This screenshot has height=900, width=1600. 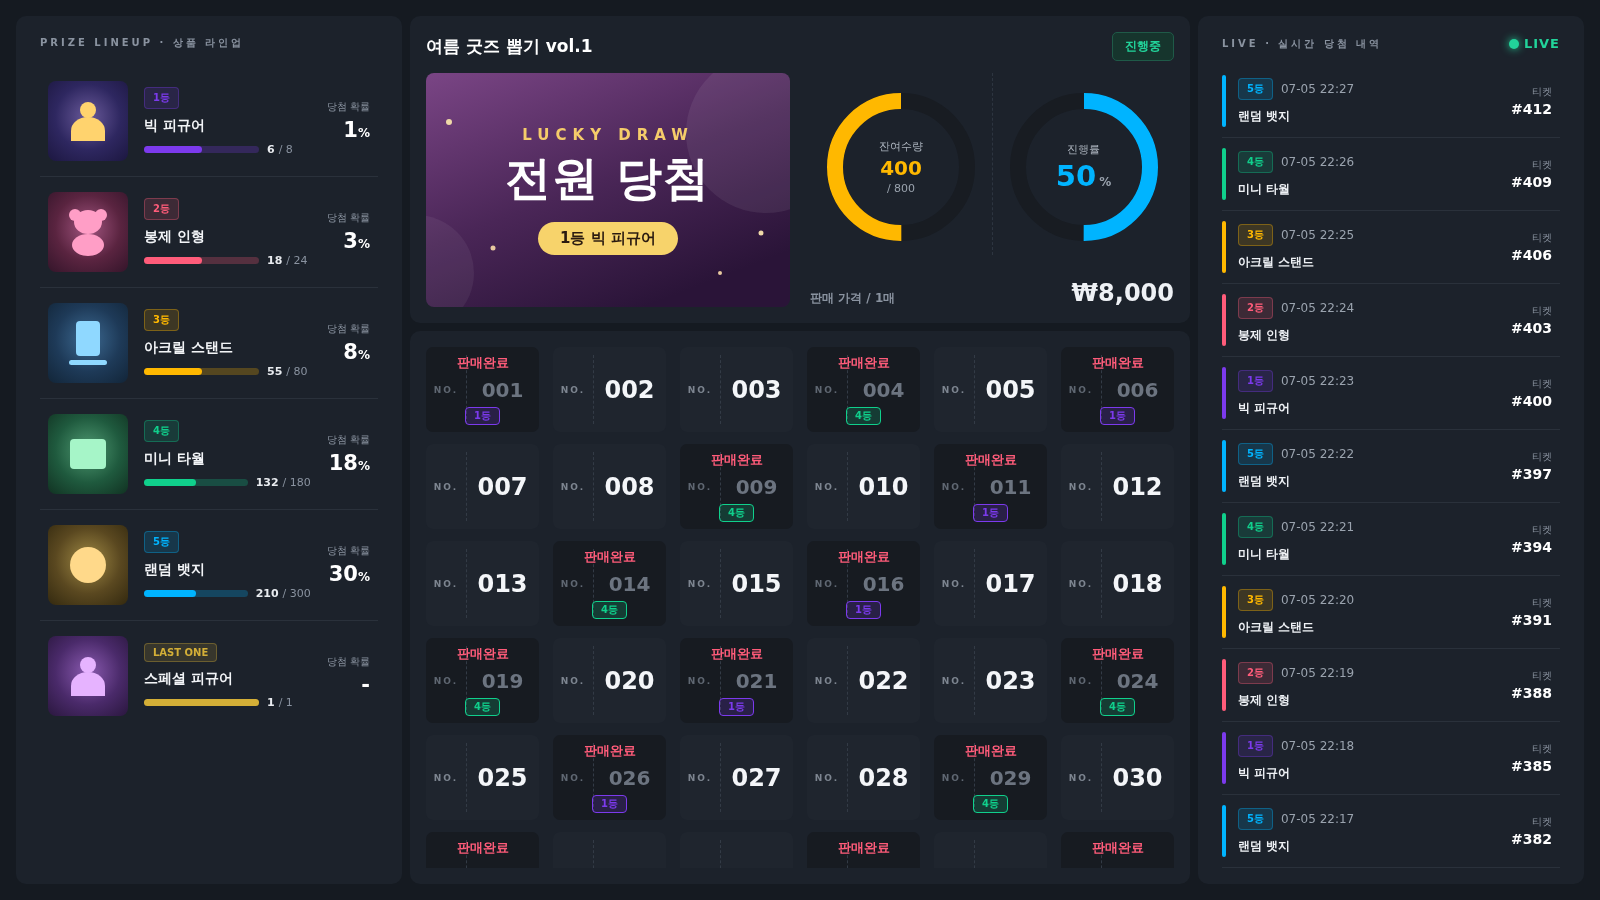 I want to click on ticket: NO. 024 판매완료 4등, so click(x=1117, y=680).